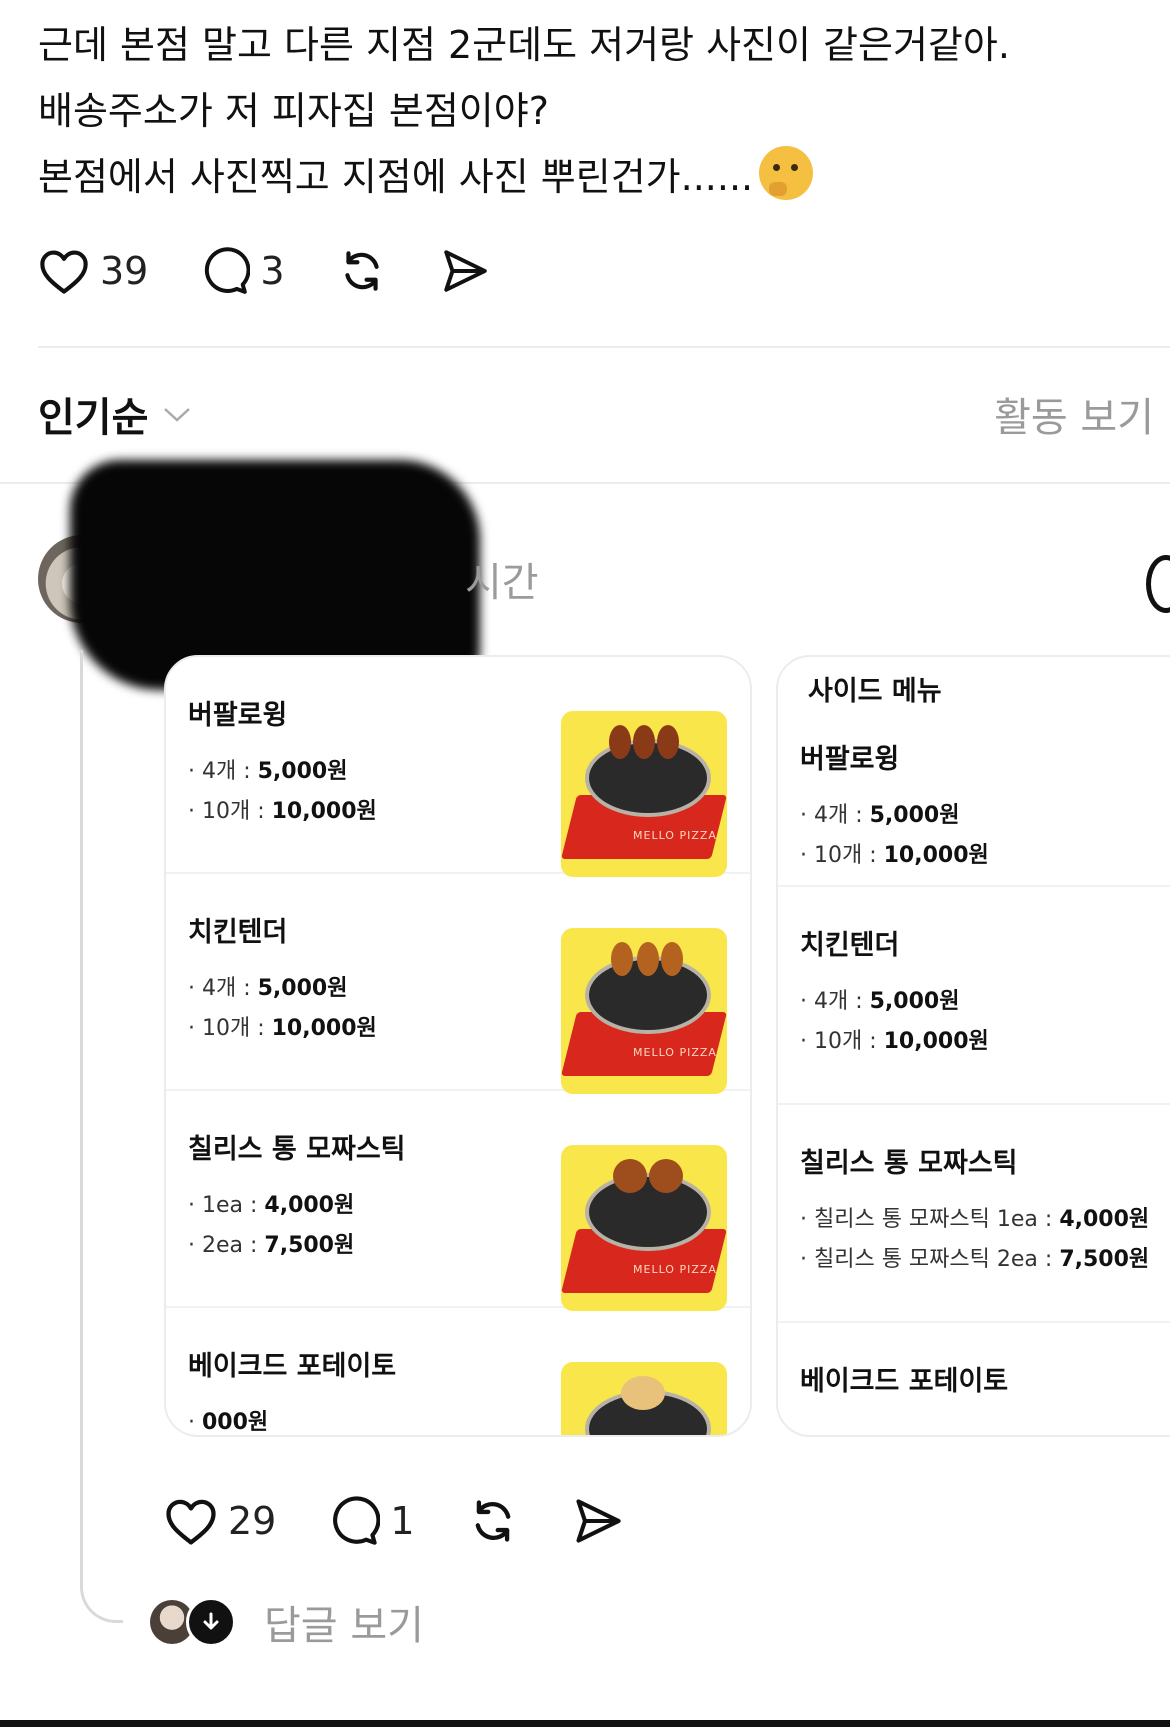 The height and width of the screenshot is (1727, 1170). What do you see at coordinates (211, 1622) in the screenshot?
I see `arrow-down-icon` at bounding box center [211, 1622].